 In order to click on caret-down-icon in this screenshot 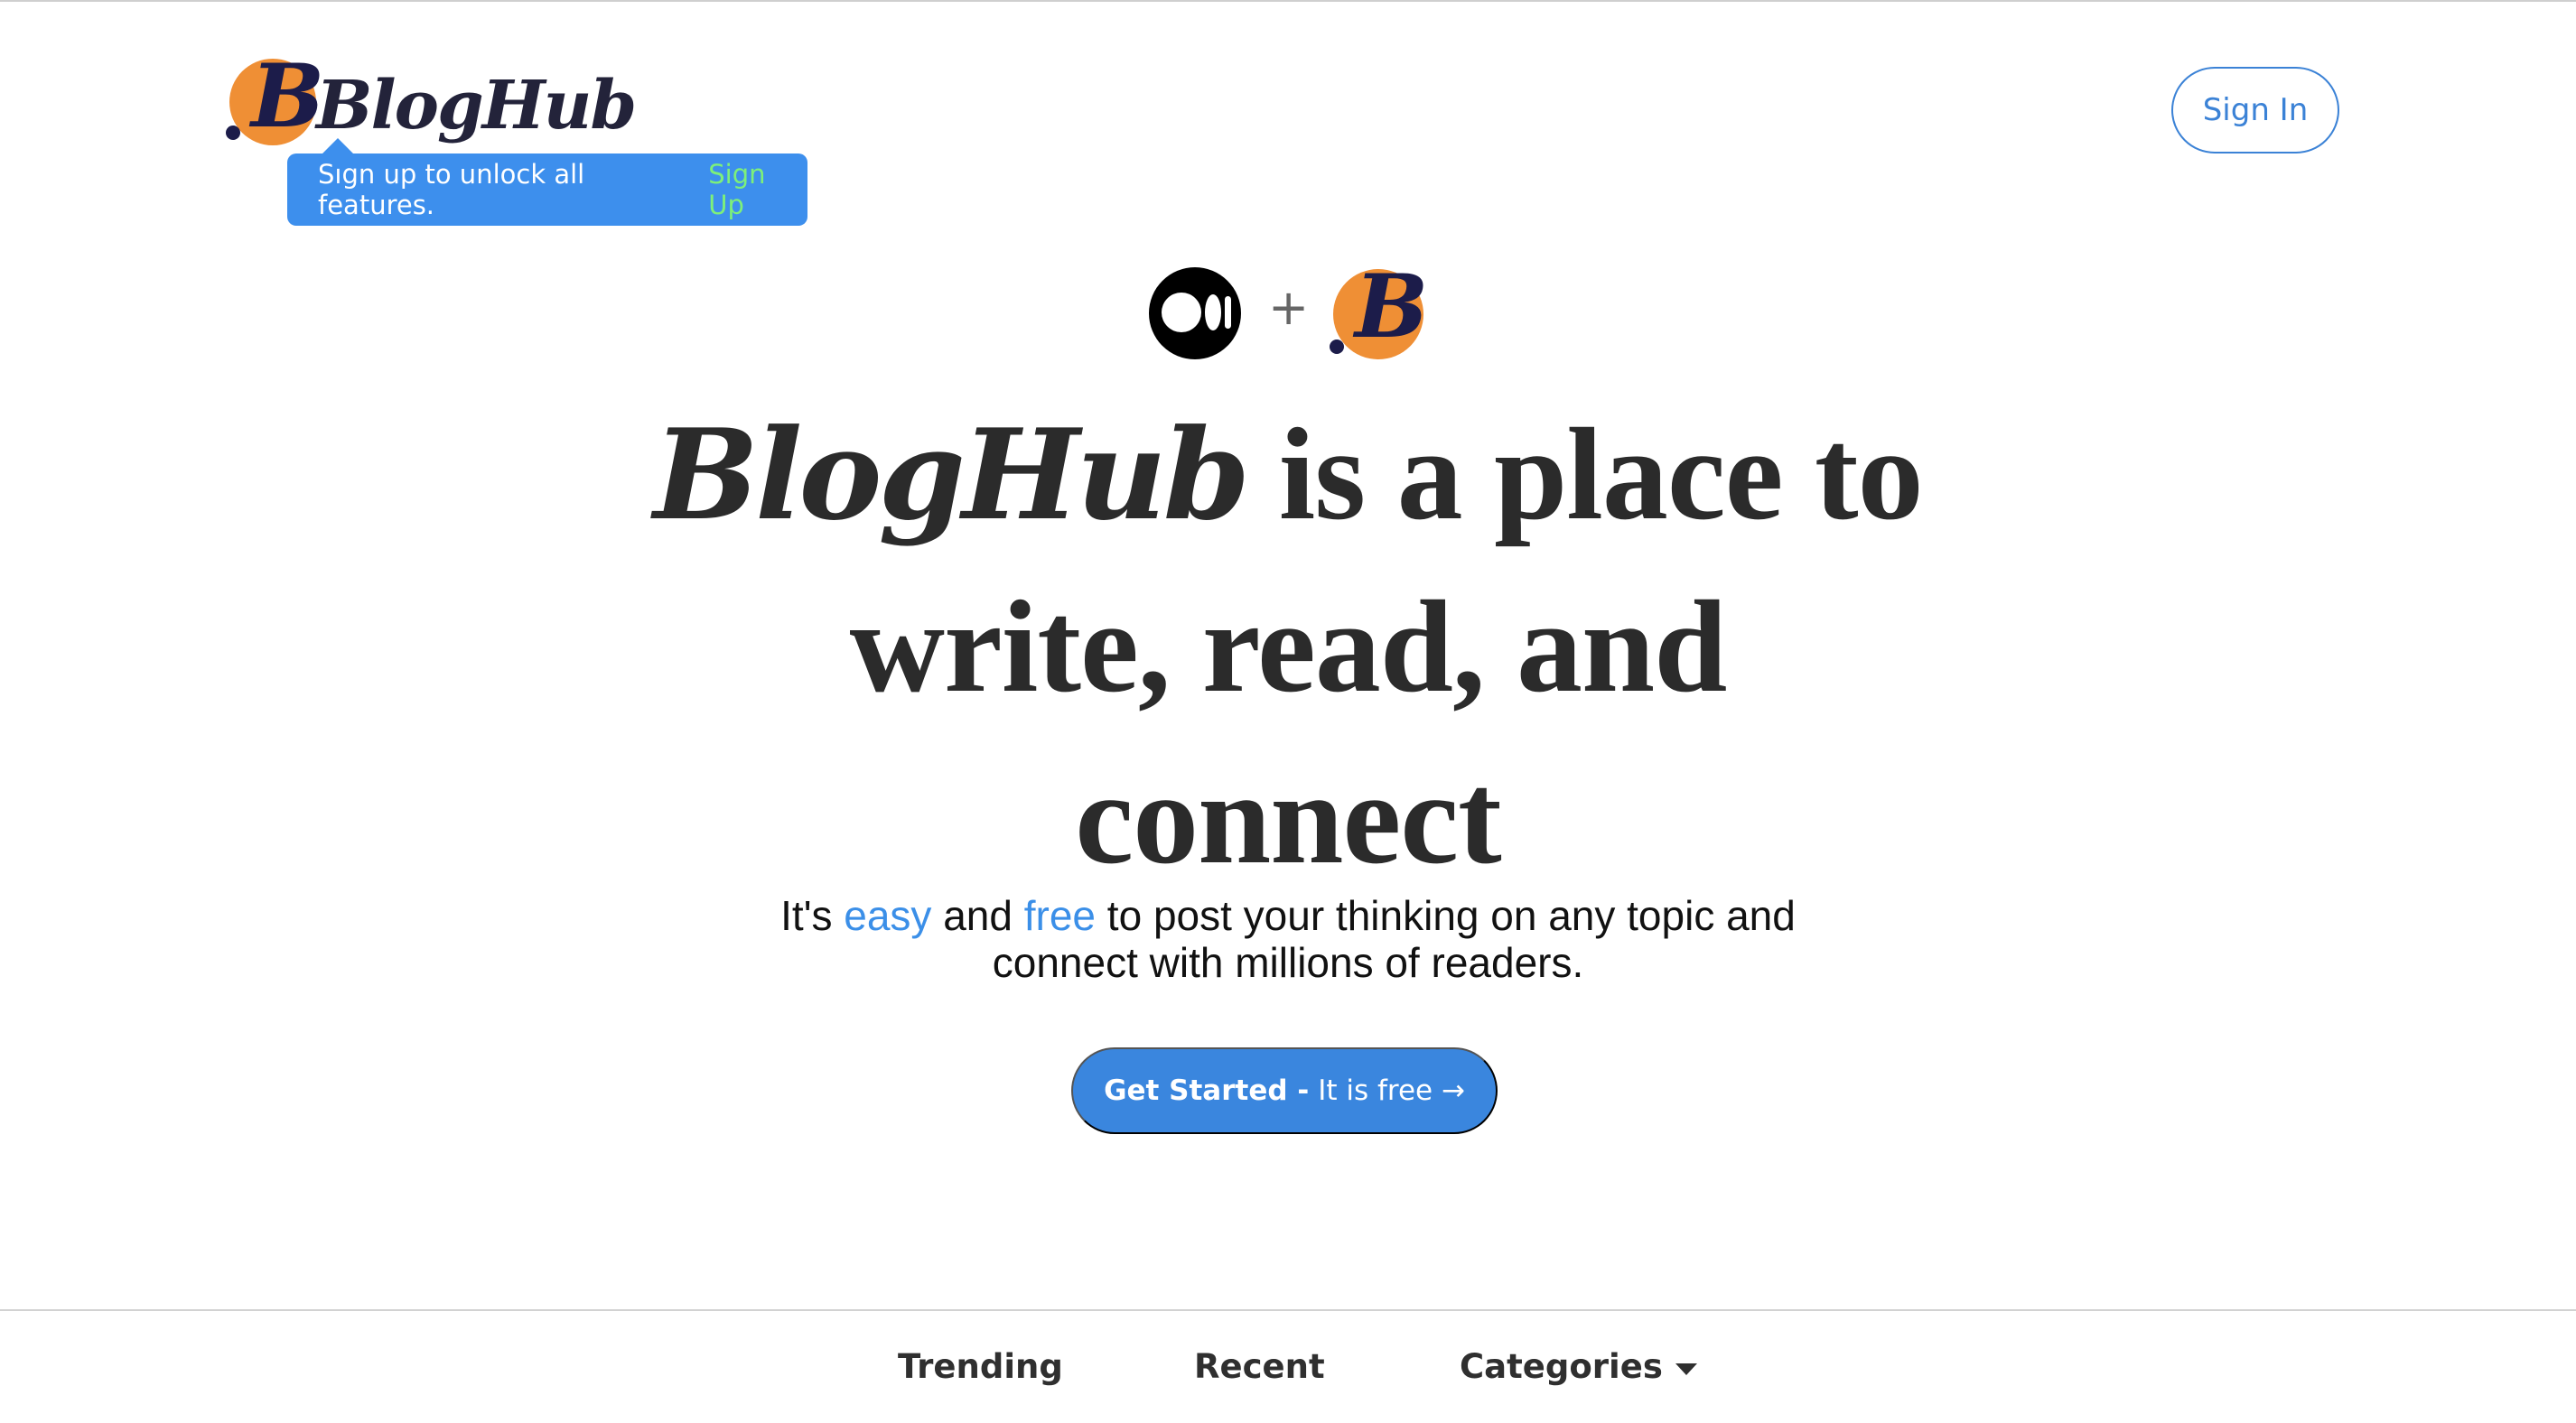, I will do `click(1686, 1369)`.